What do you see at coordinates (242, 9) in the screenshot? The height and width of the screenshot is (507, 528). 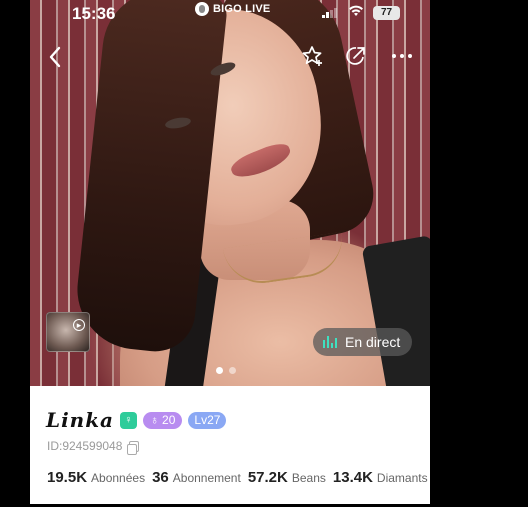 I see `app-name: BIGO LIVE` at bounding box center [242, 9].